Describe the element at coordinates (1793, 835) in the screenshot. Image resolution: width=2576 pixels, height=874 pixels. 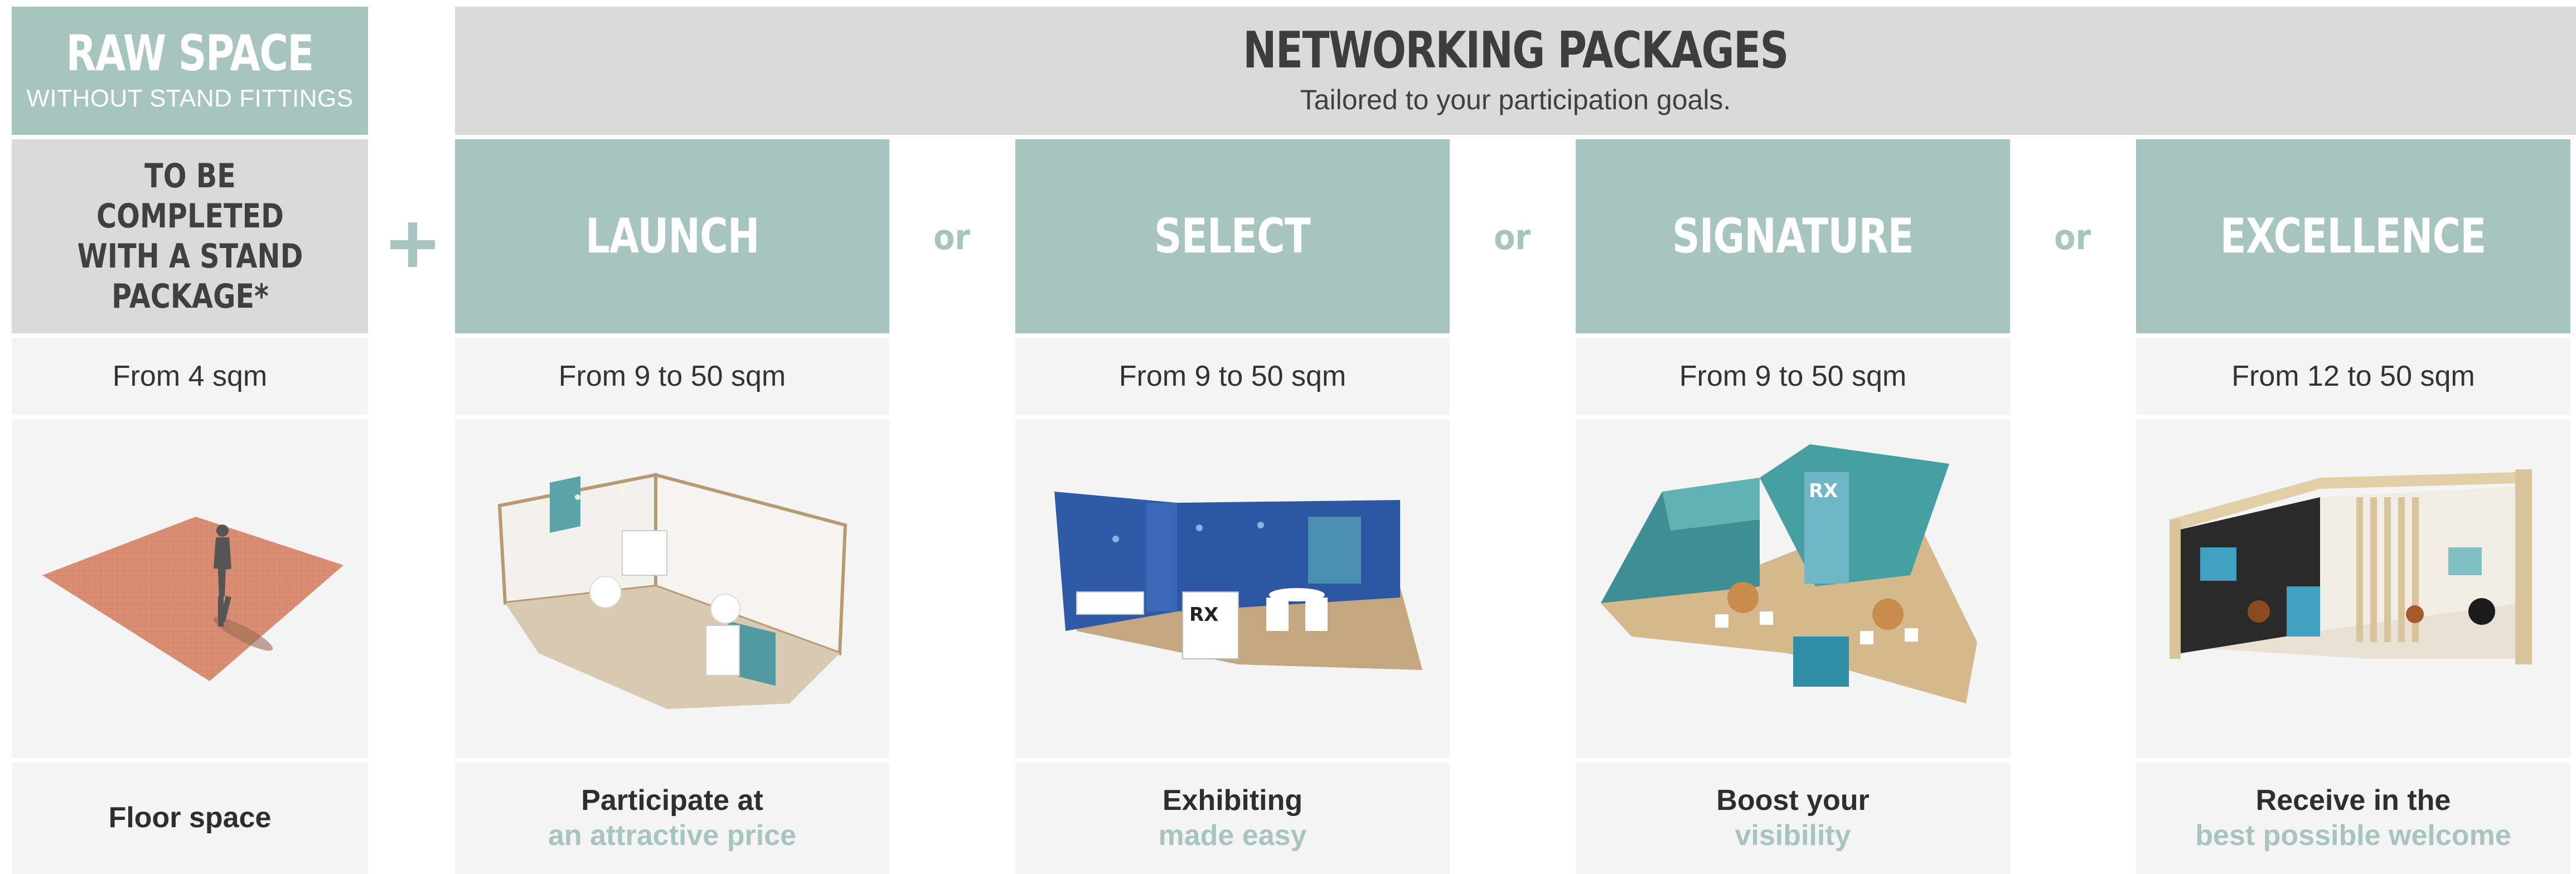
I see `desc-line2: visibility` at that location.